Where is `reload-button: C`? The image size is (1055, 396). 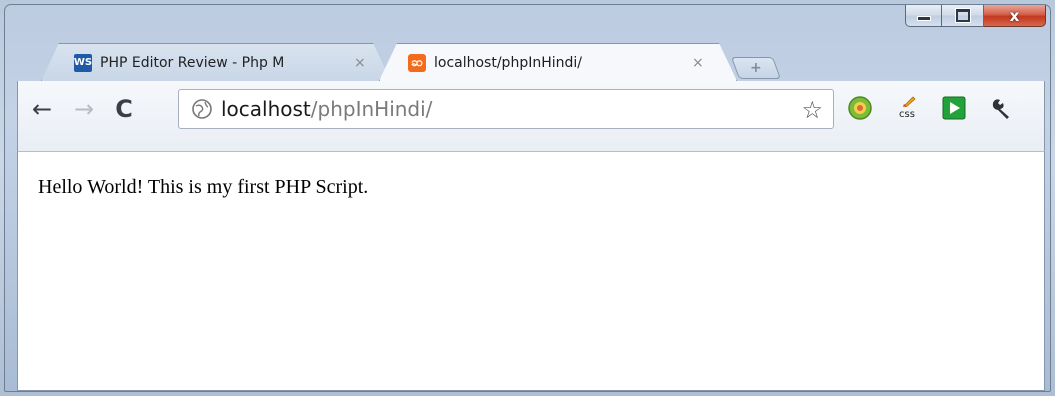 reload-button: C is located at coordinates (124, 109).